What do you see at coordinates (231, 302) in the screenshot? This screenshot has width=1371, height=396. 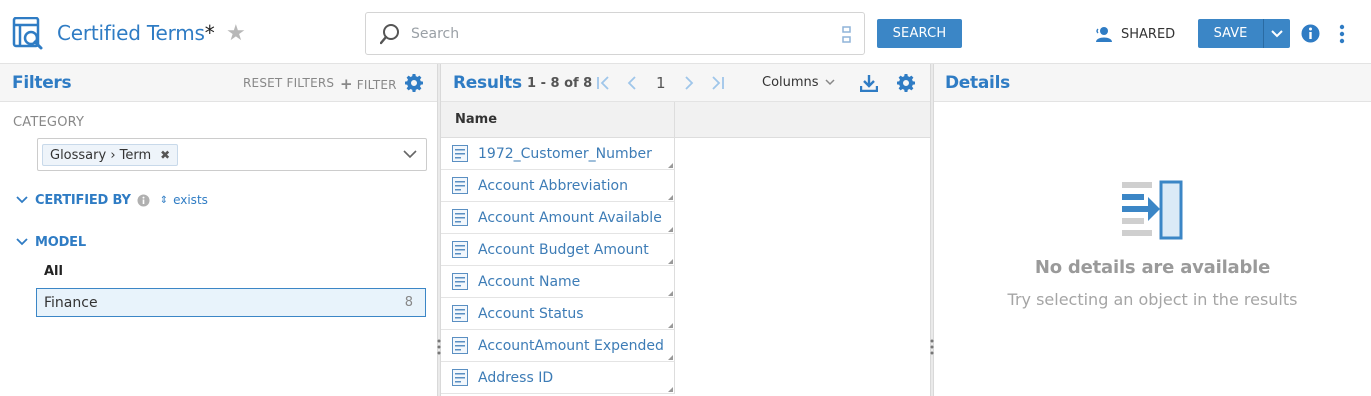 I see `model-option-finance: Finance 8` at bounding box center [231, 302].